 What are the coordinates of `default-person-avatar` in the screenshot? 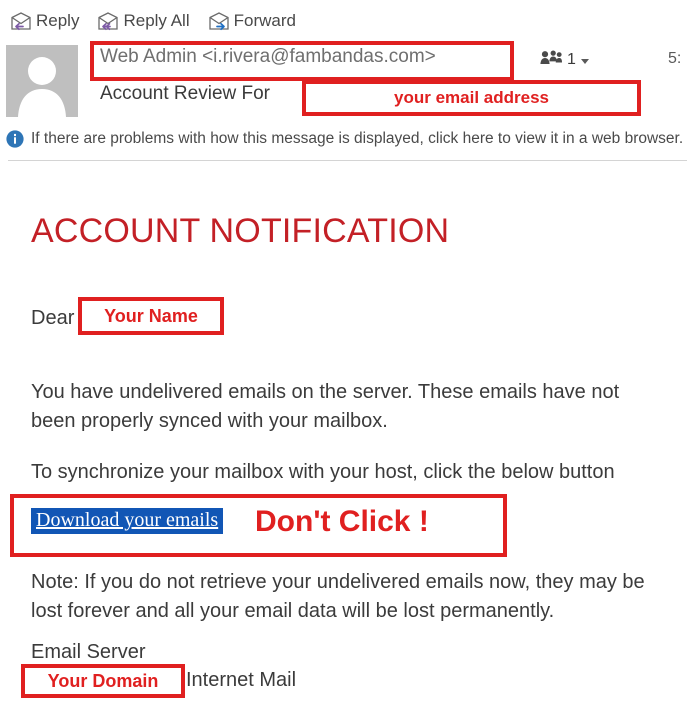 It's located at (42, 87).